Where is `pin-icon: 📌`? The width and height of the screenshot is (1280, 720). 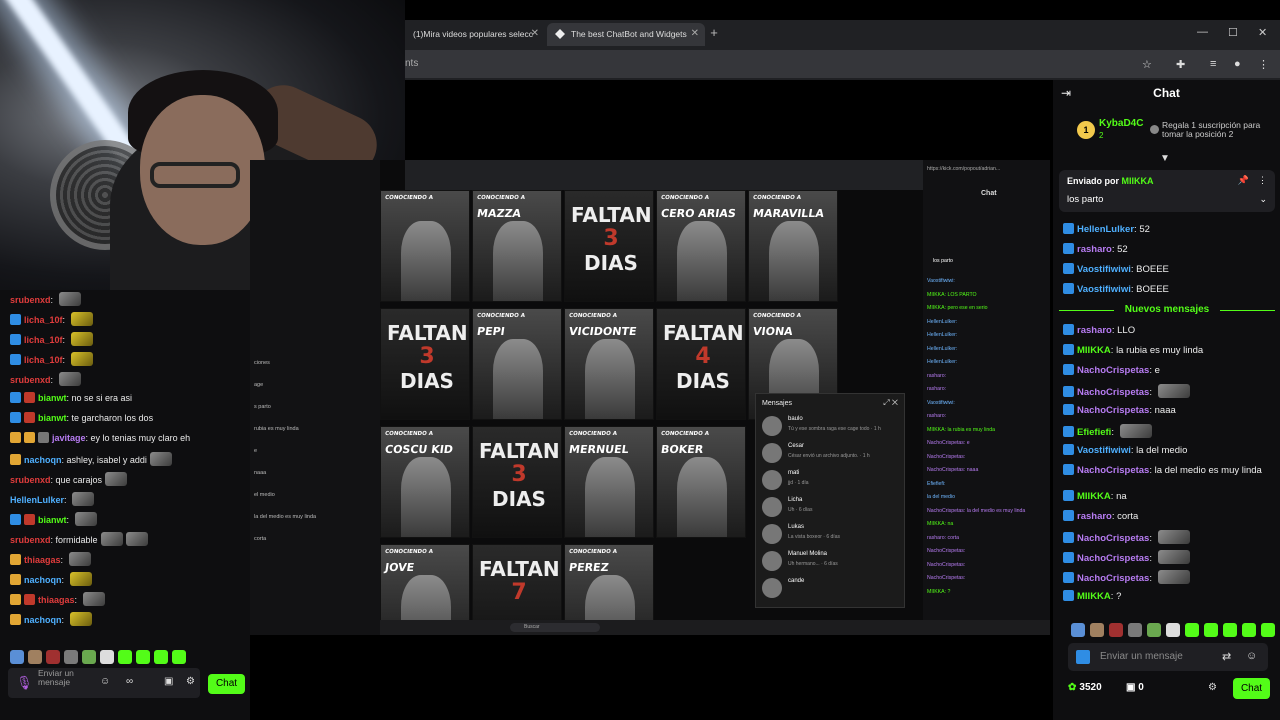
pin-icon: 📌 is located at coordinates (1243, 180).